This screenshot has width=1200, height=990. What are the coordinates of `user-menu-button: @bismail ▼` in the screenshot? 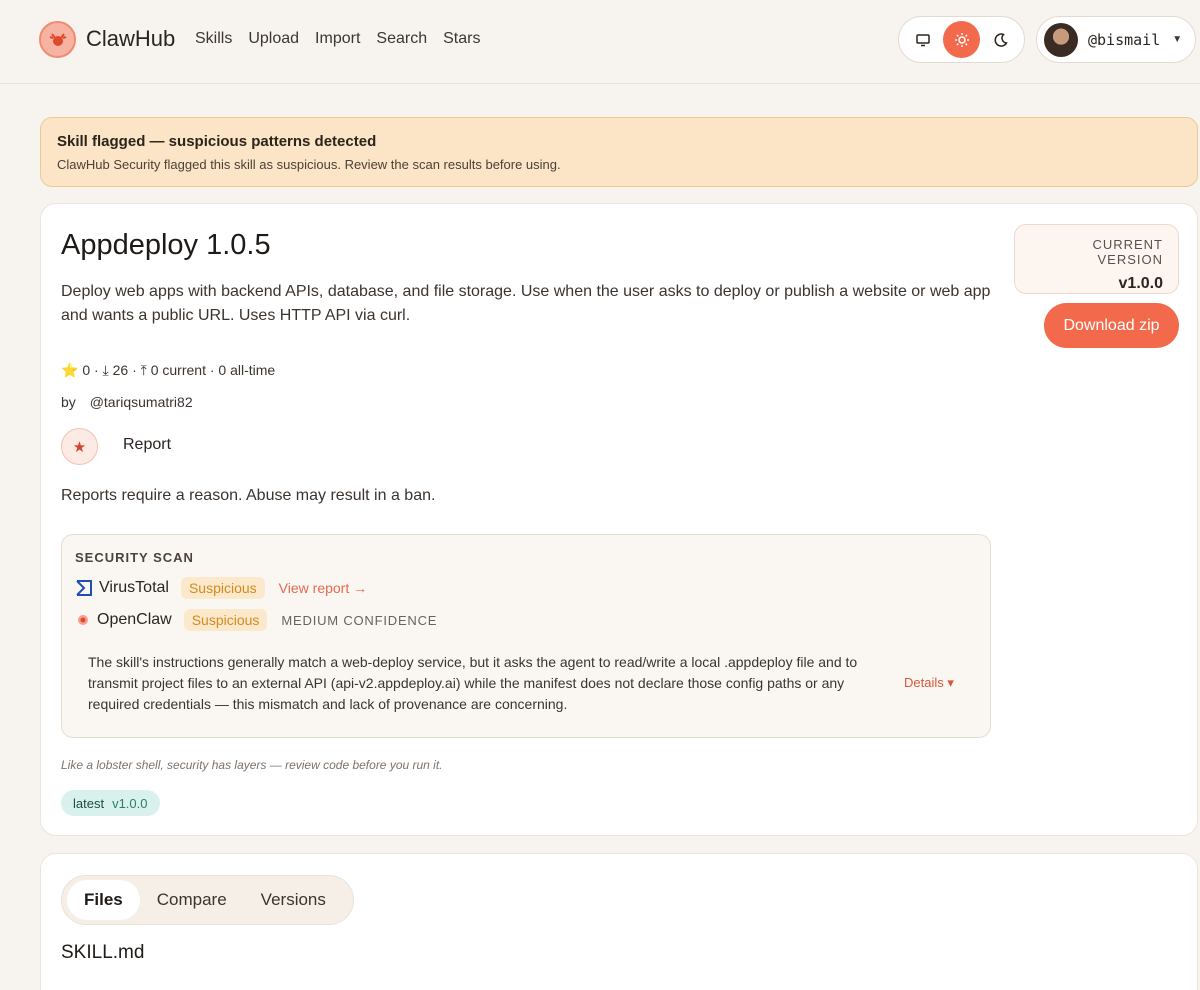 It's located at (1116, 39).